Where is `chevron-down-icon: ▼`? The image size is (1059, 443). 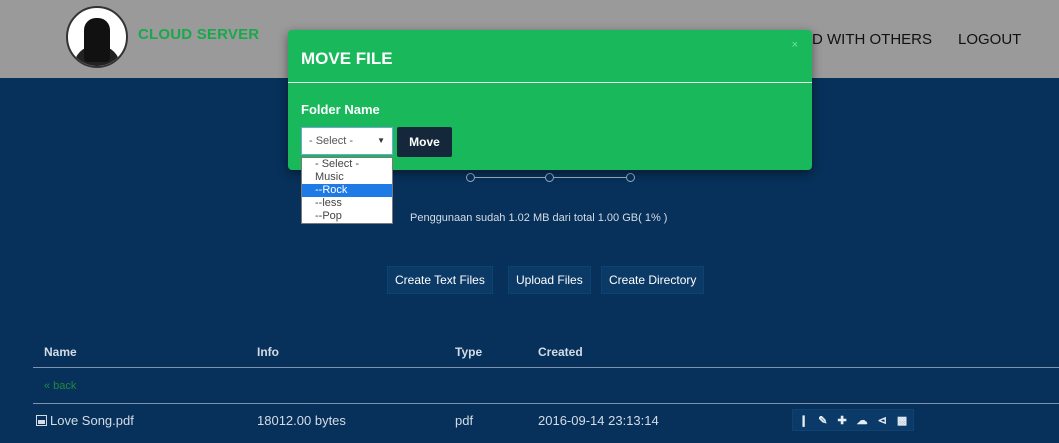 chevron-down-icon: ▼ is located at coordinates (381, 140).